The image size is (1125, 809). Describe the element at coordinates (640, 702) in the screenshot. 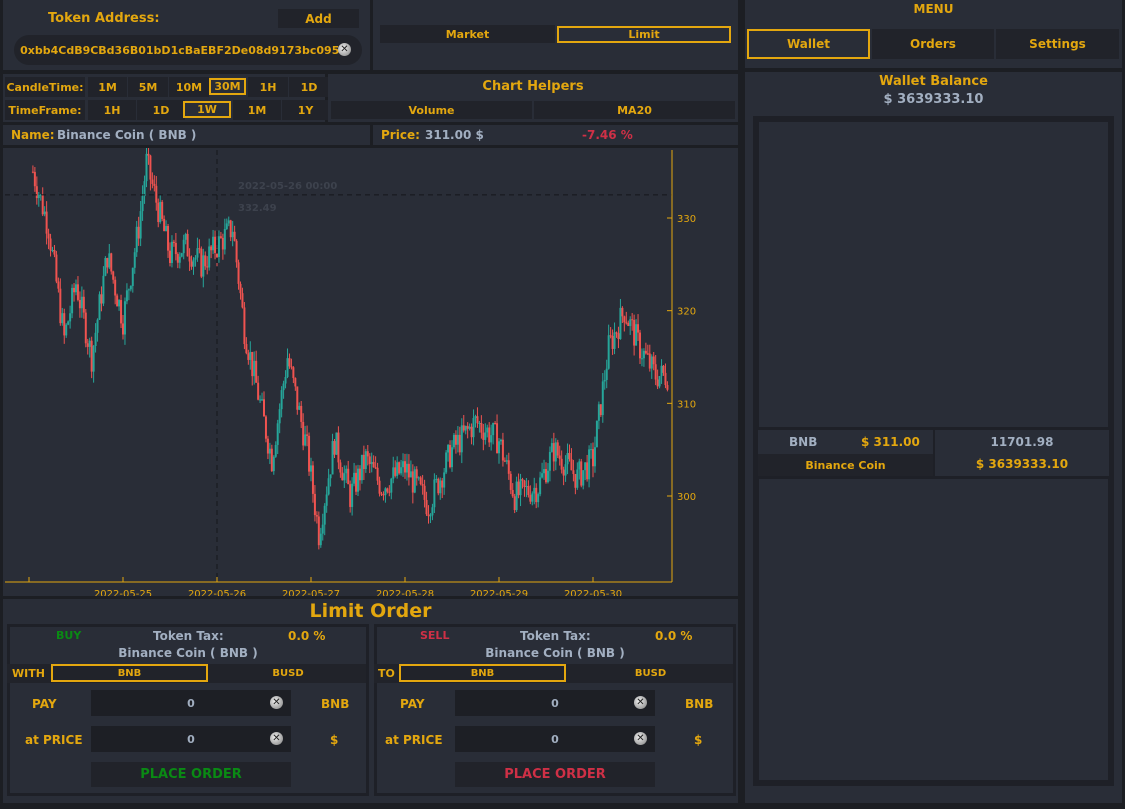

I see `clear-sell-pay-icon: ✕` at that location.